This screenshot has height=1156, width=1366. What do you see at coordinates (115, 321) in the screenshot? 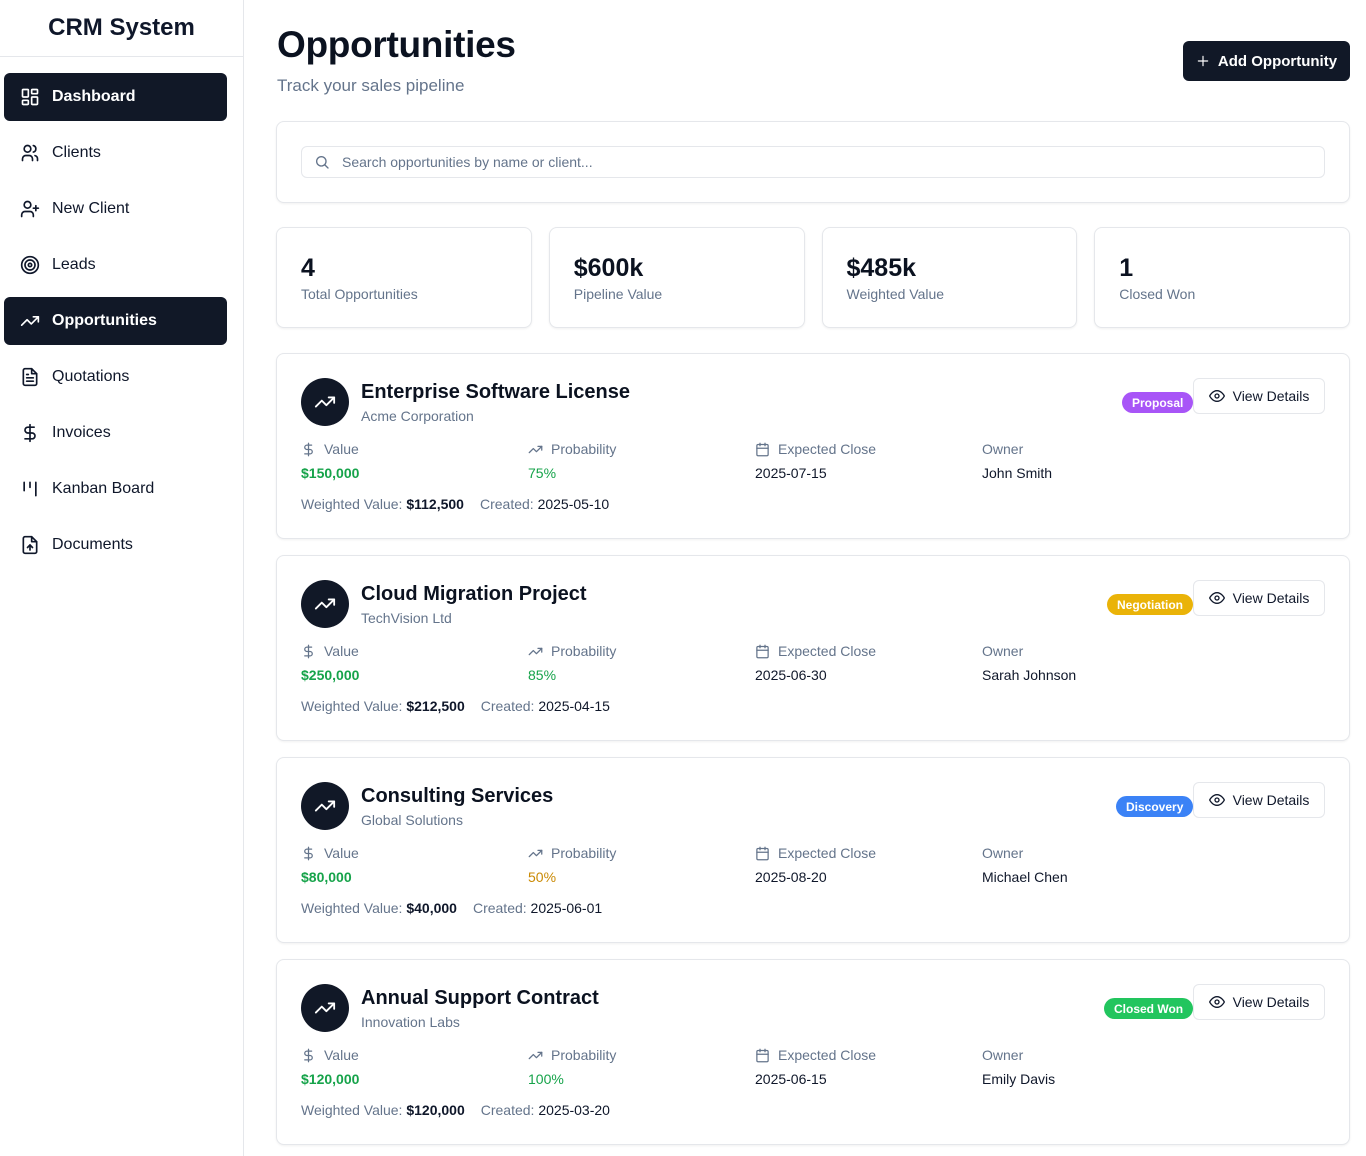
I see `sidebar-item-opportunities: Opportunities` at bounding box center [115, 321].